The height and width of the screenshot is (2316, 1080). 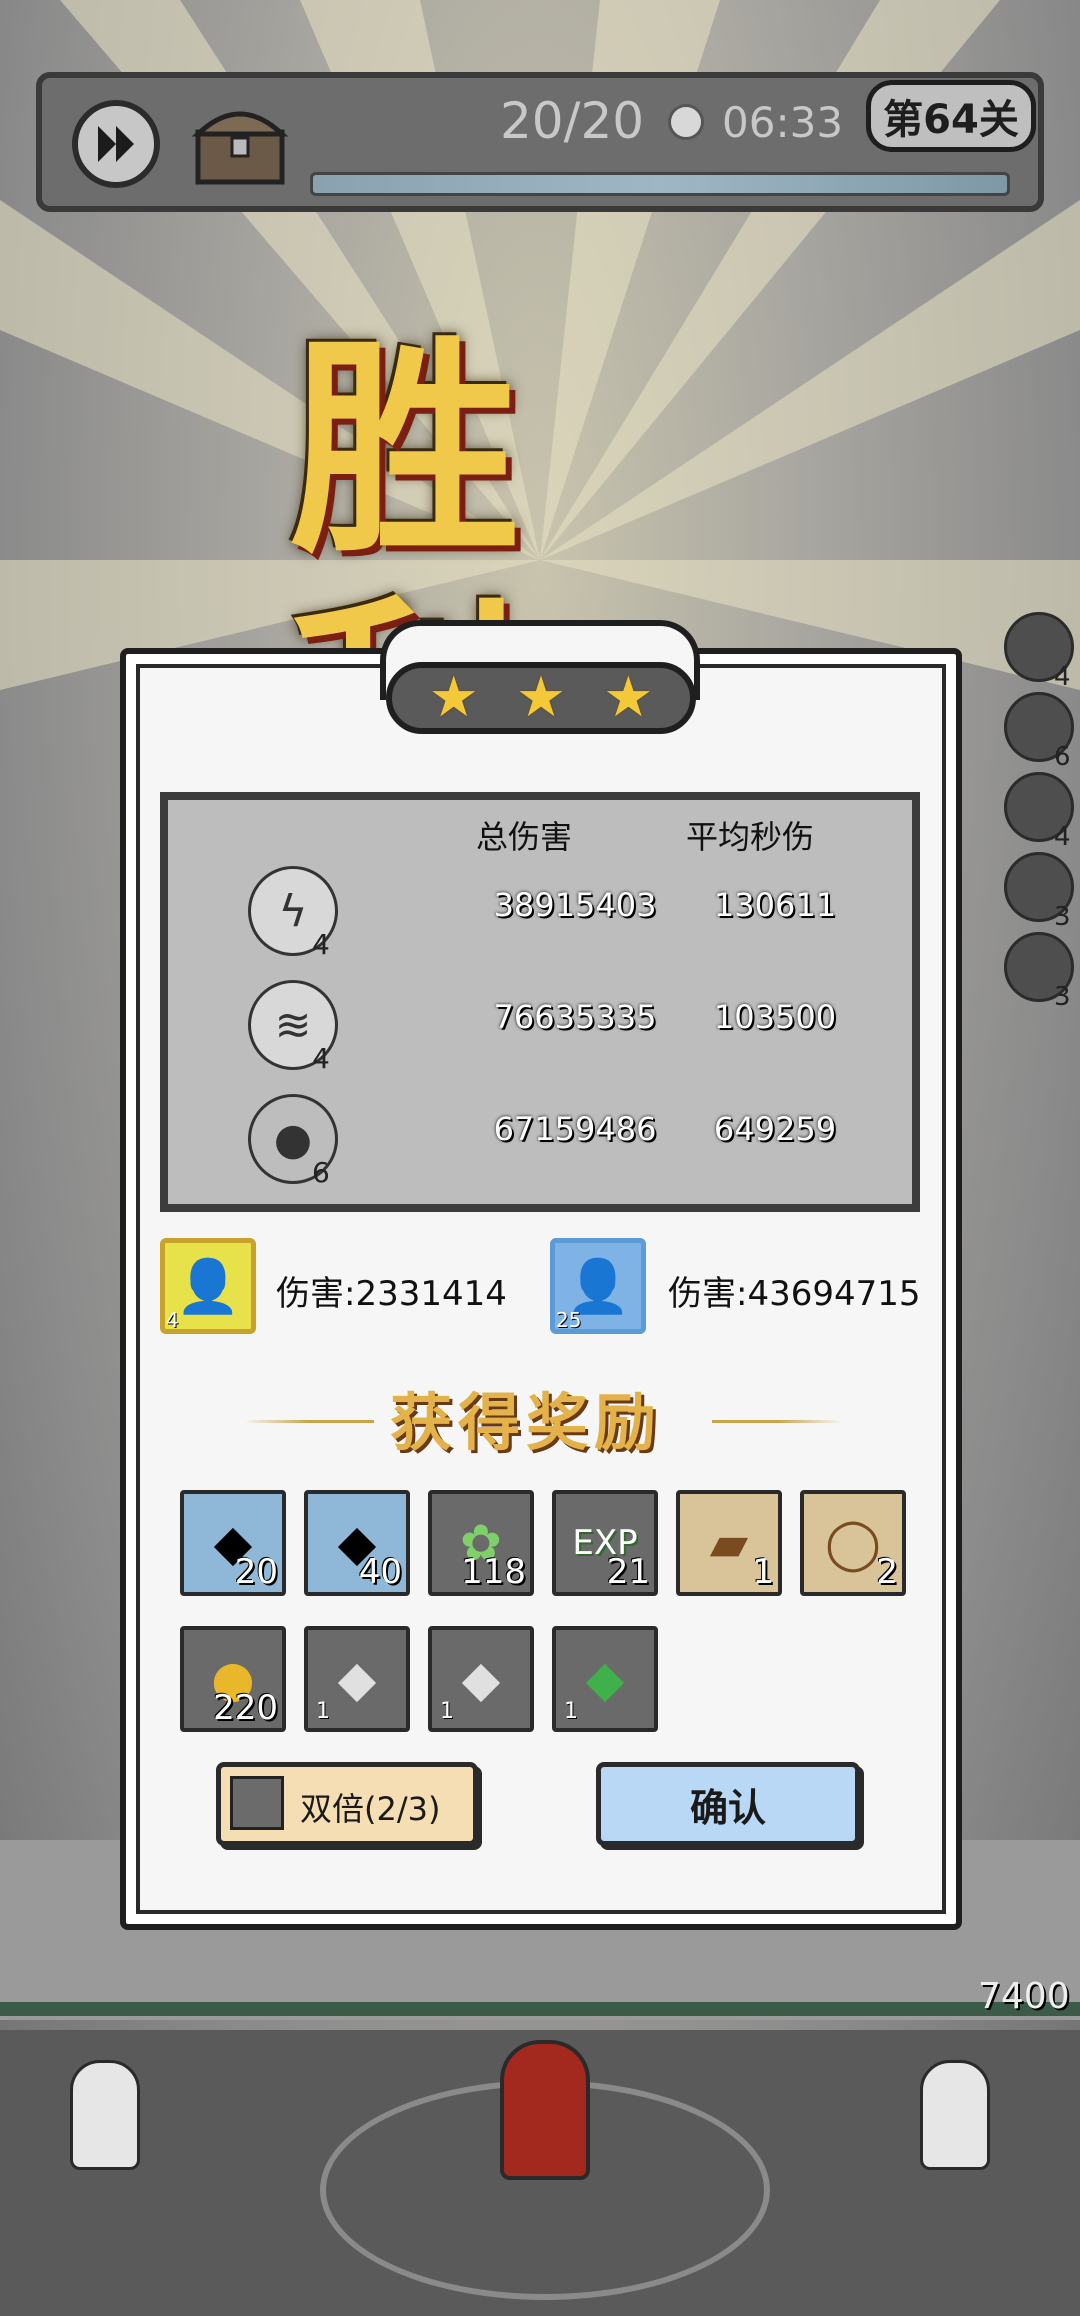 I want to click on battle-timer: 06:33, so click(x=783, y=122).